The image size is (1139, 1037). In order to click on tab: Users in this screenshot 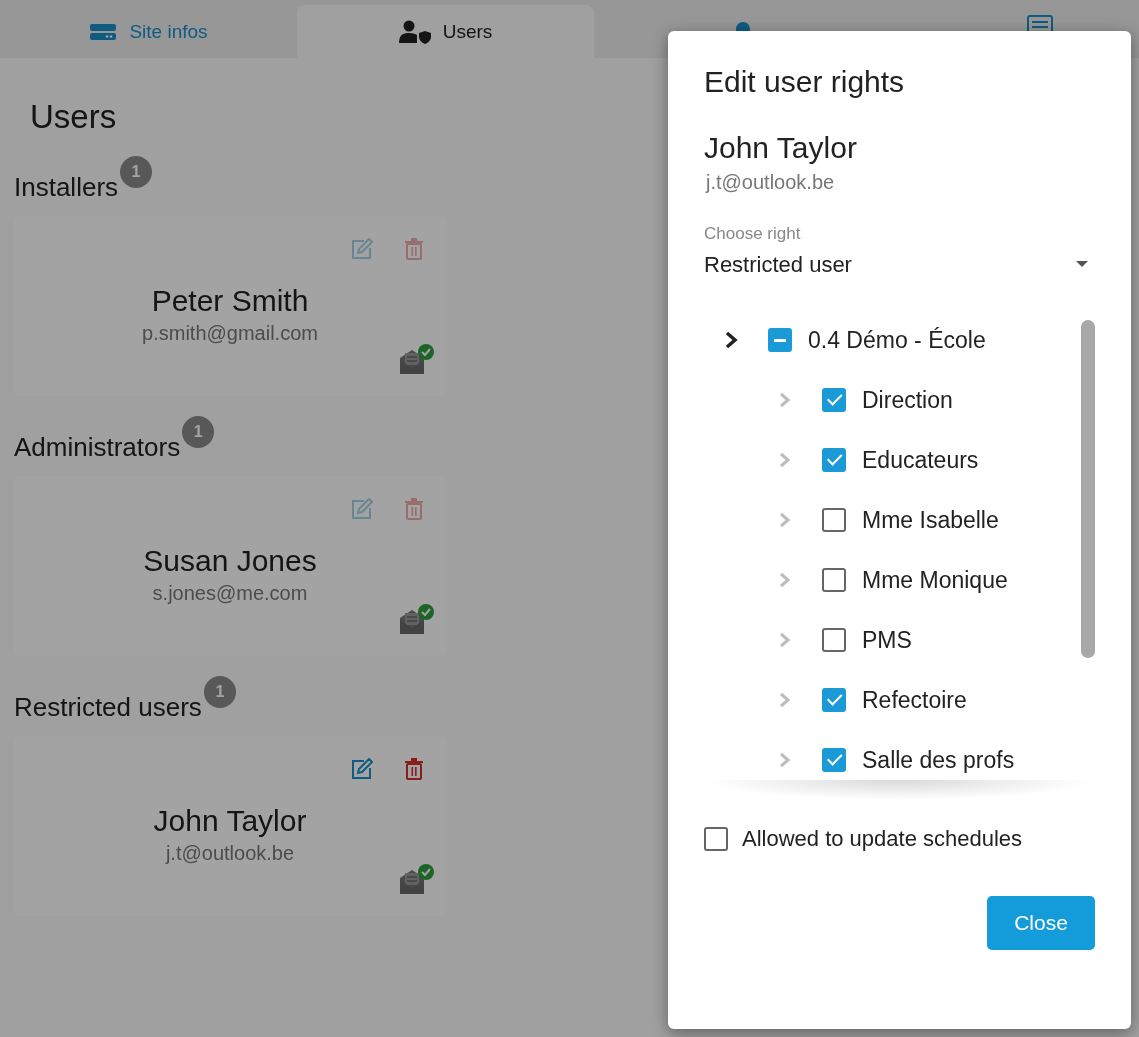, I will do `click(445, 31)`.